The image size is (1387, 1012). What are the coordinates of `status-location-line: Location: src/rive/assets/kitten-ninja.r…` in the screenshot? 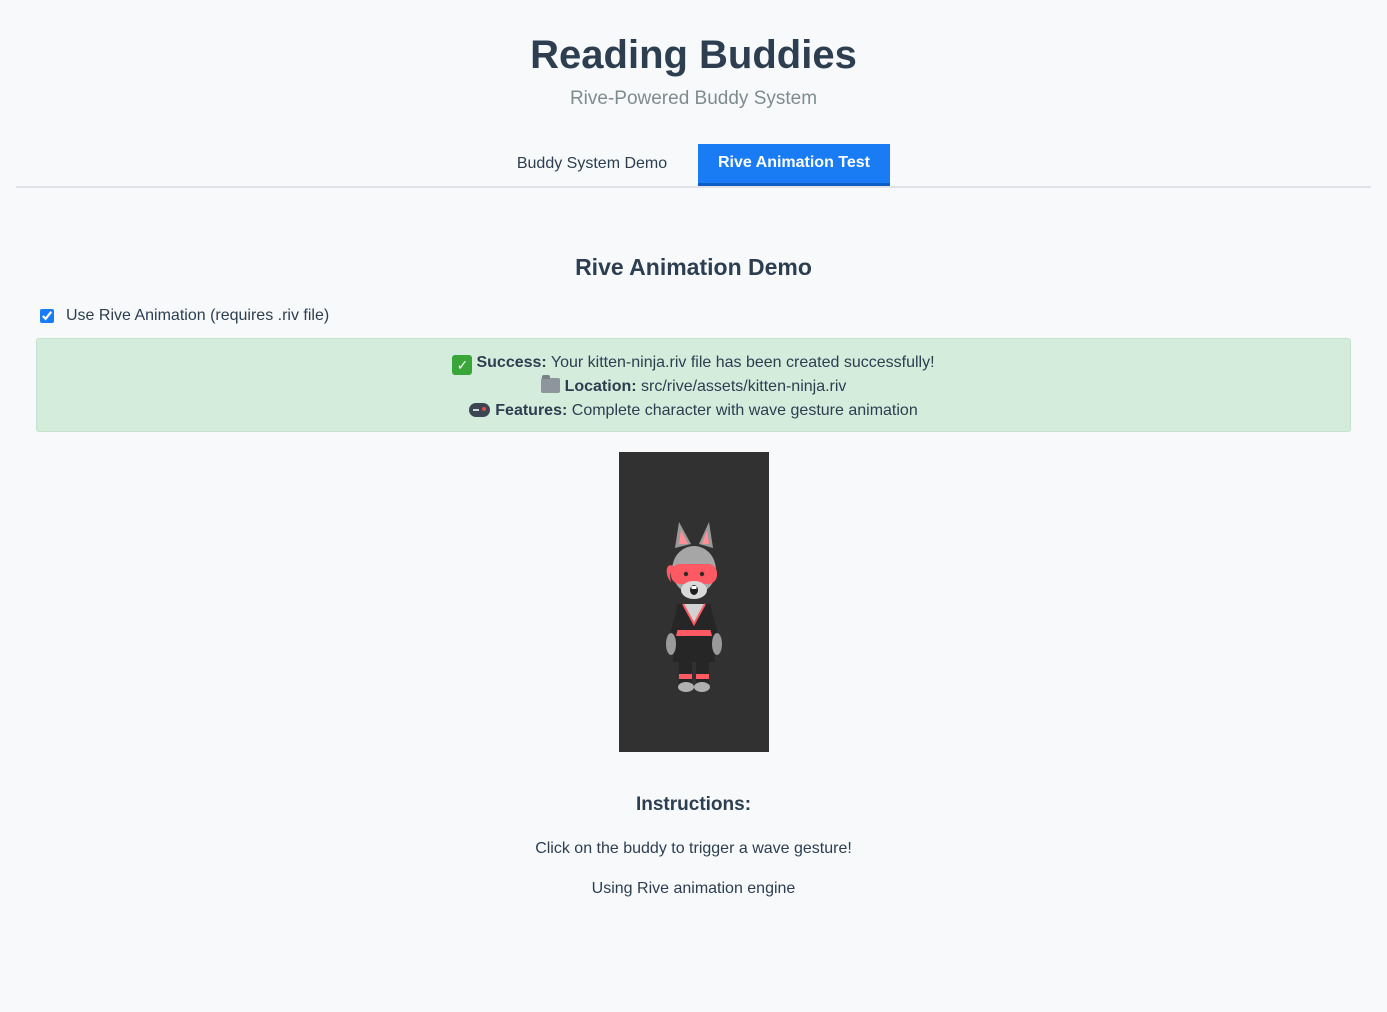 It's located at (693, 387).